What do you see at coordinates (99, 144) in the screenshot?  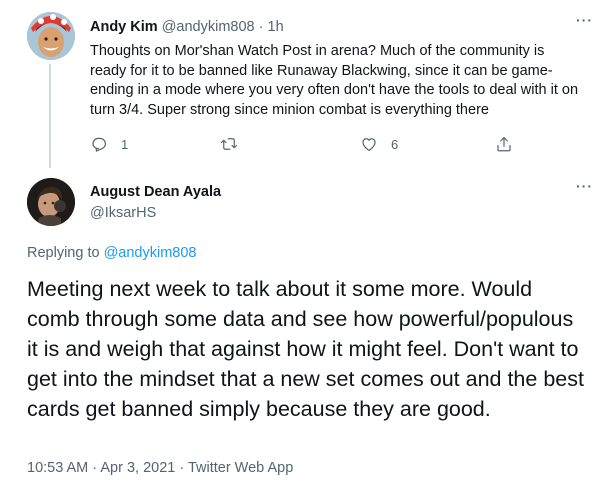 I see `reply-icon` at bounding box center [99, 144].